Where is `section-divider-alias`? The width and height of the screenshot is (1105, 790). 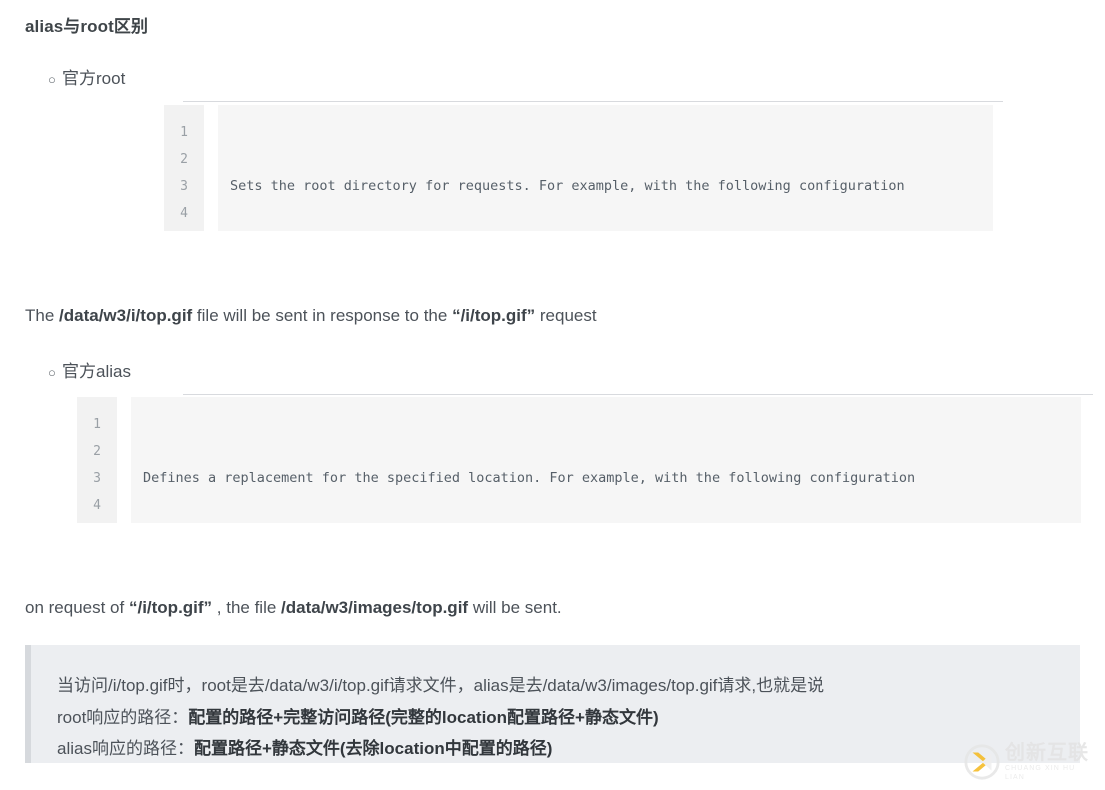
section-divider-alias is located at coordinates (638, 394).